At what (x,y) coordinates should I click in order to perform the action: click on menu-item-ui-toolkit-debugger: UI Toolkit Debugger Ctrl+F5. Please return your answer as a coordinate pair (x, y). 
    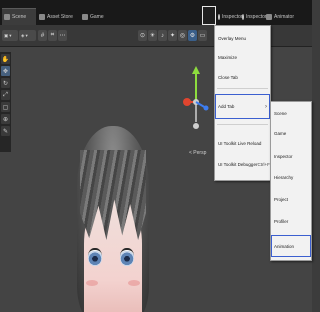
    Looking at the image, I should click on (243, 164).